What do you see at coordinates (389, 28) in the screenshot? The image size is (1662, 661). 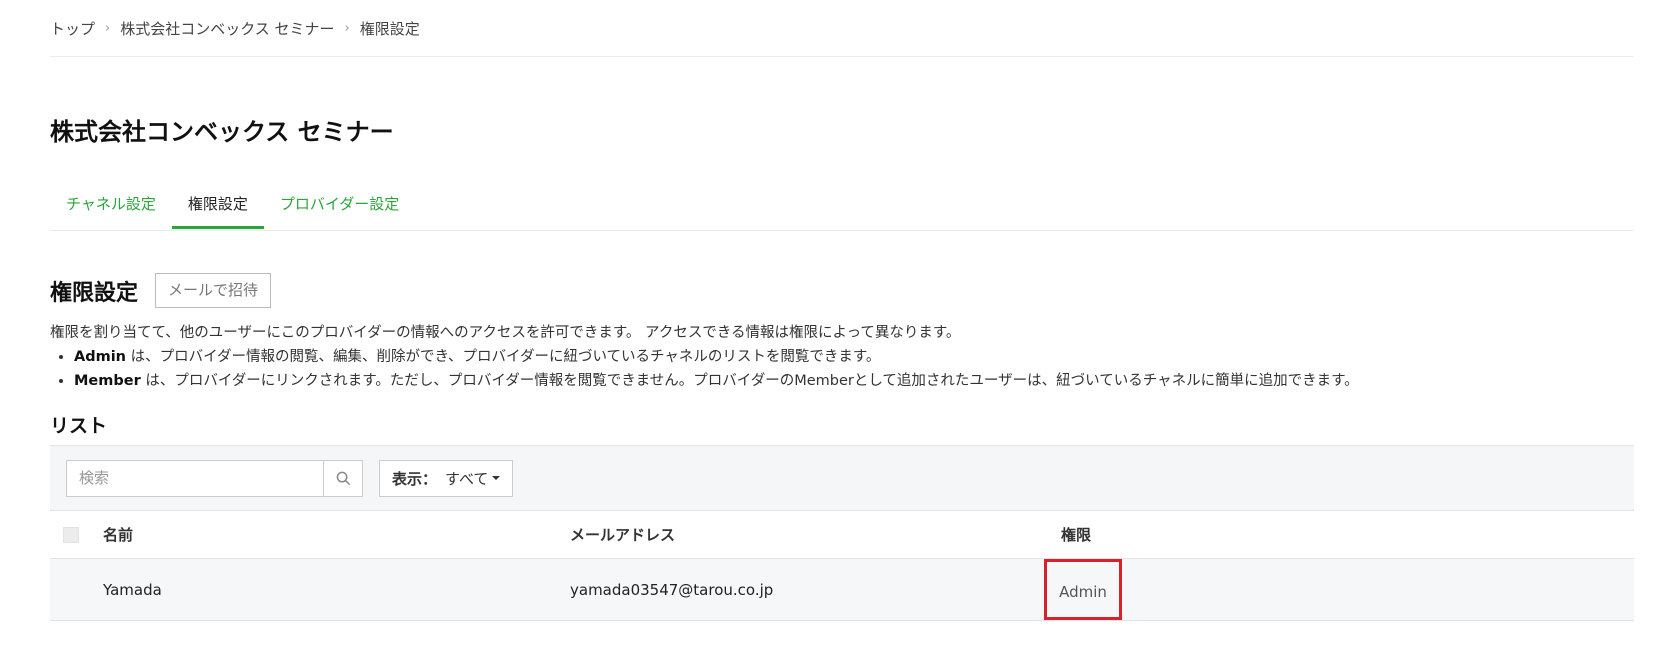 I see `breadcrumb-item-current: 権限設定` at bounding box center [389, 28].